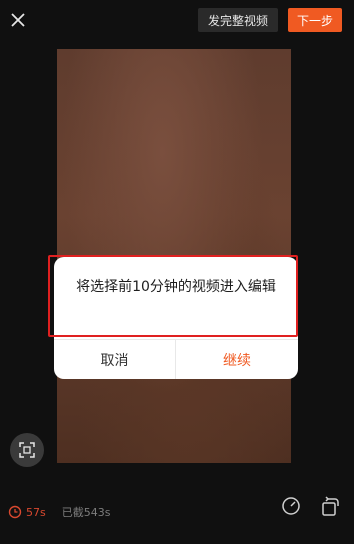 The image size is (354, 544). Describe the element at coordinates (173, 296) in the screenshot. I see `highlight-box` at that location.